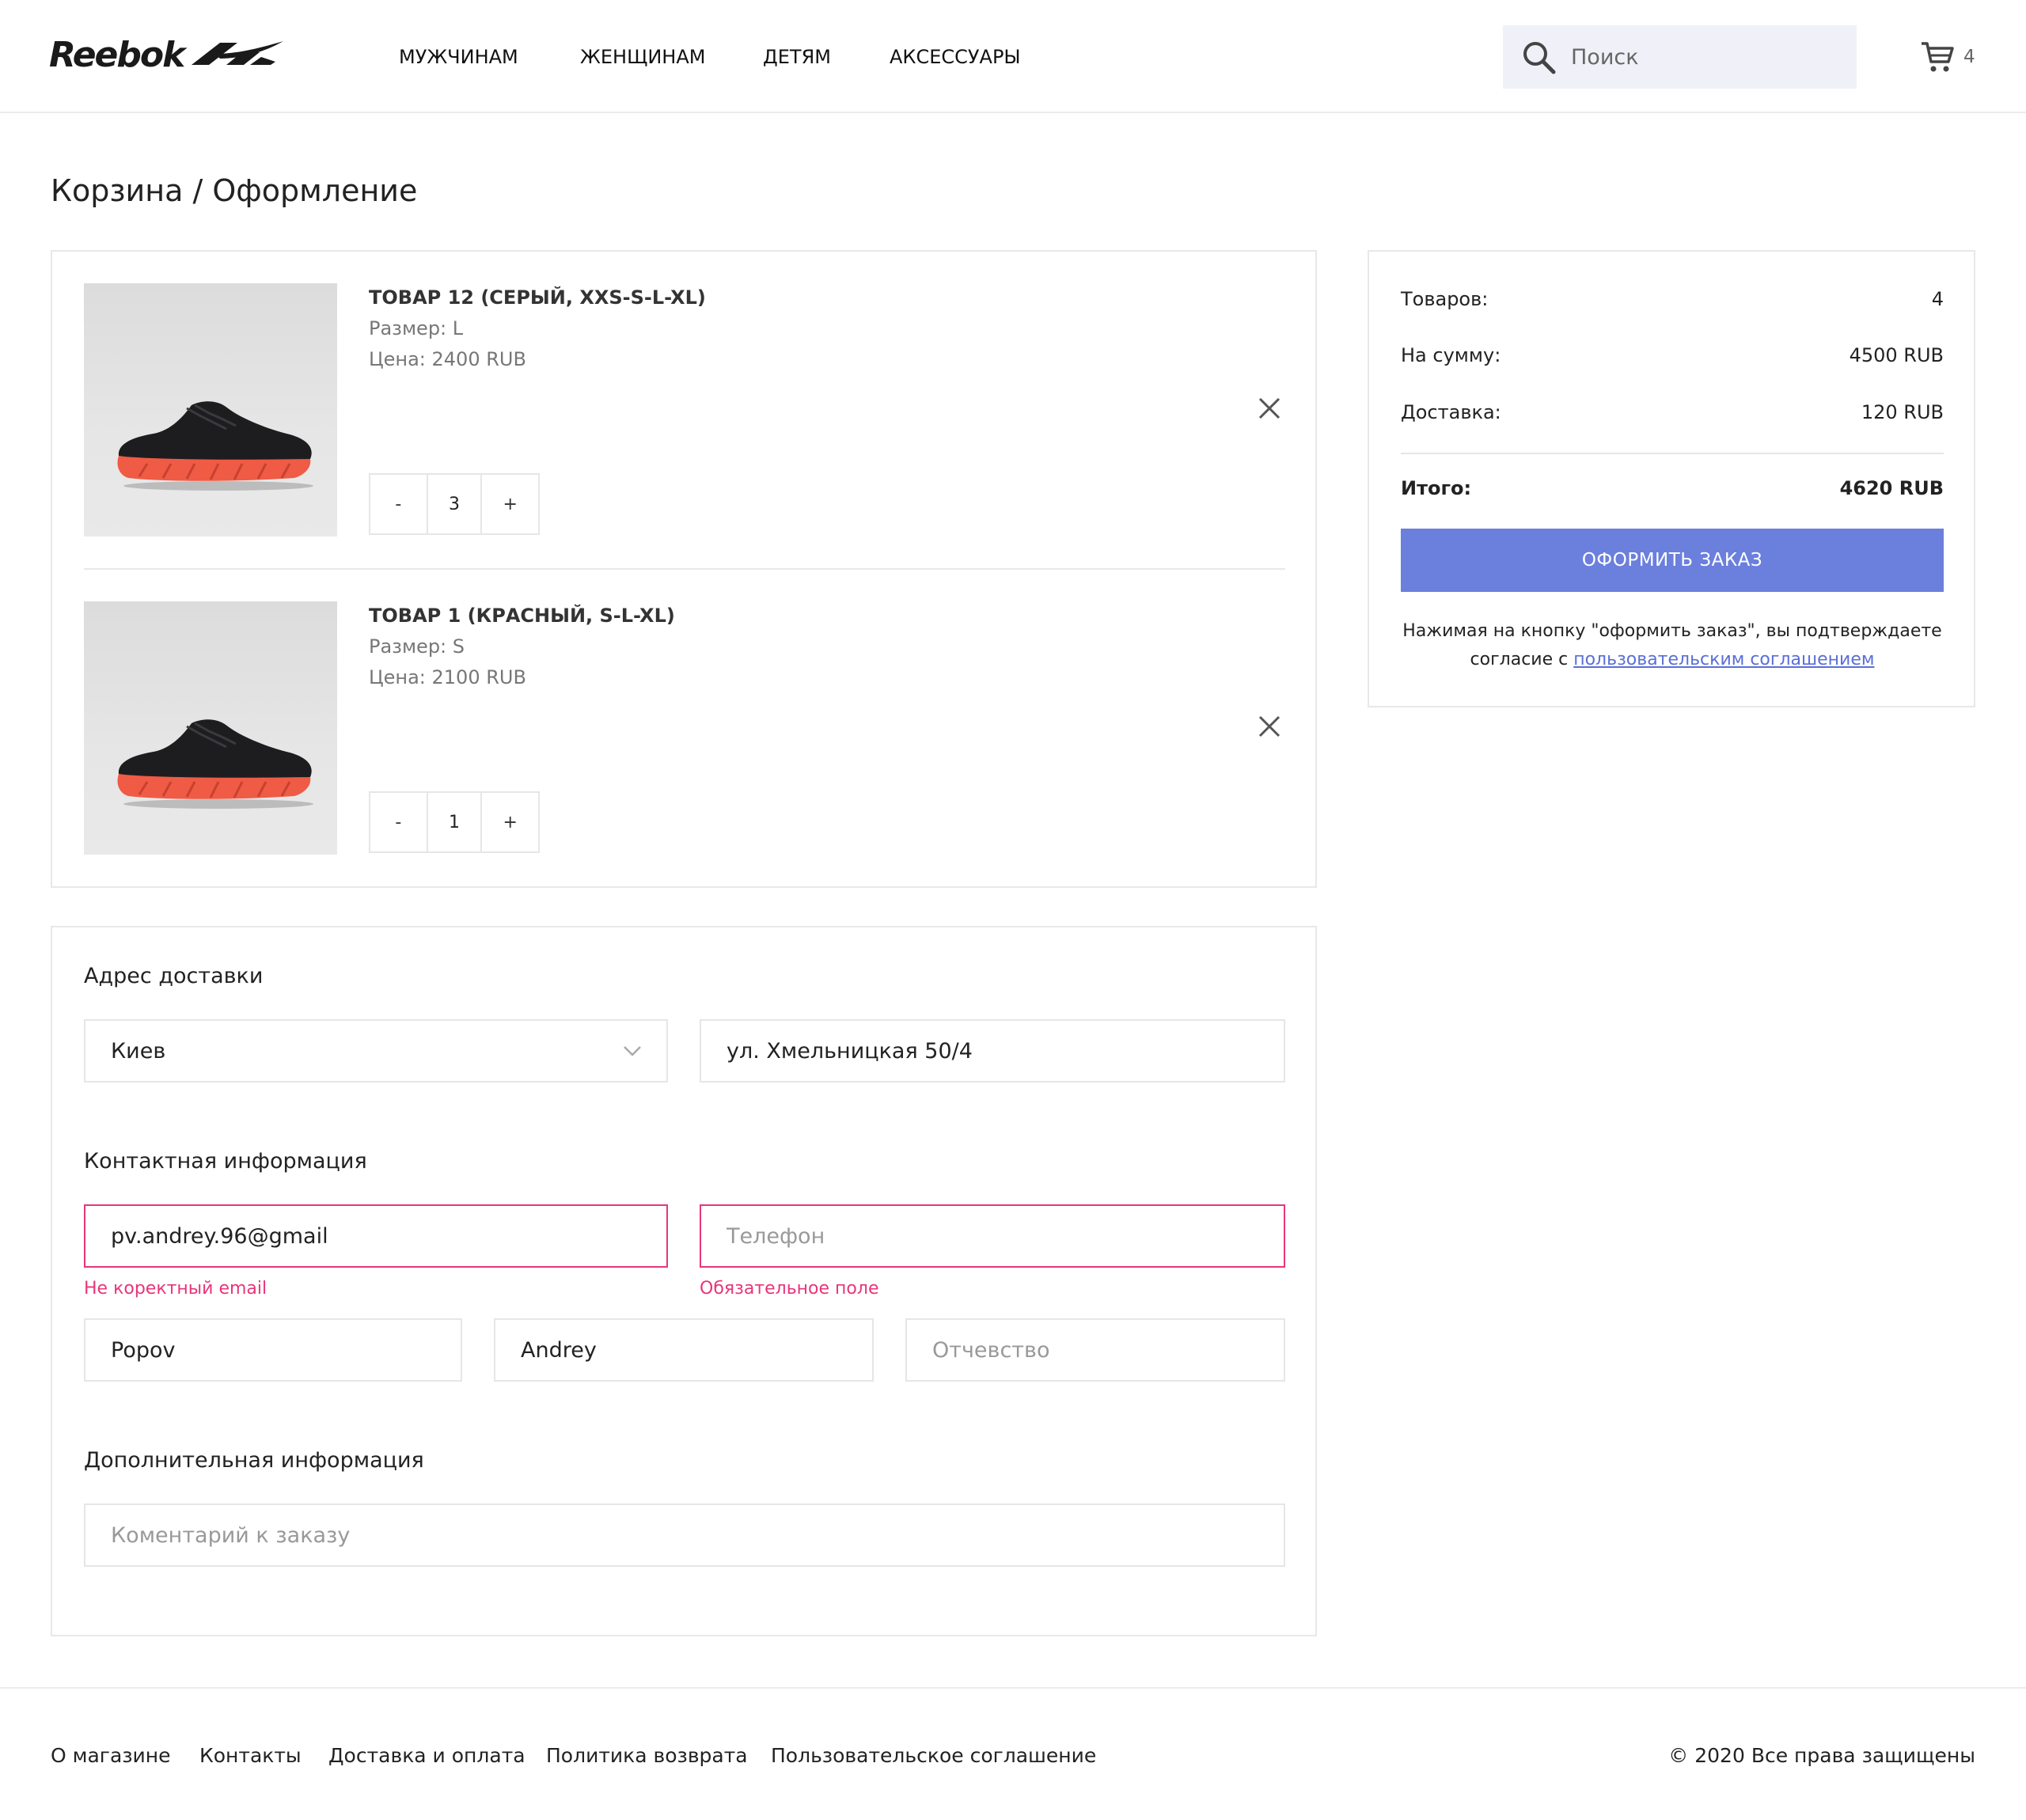  Describe the element at coordinates (426, 1756) in the screenshot. I see `footer-link-delivery: Доставка и оплата` at that location.